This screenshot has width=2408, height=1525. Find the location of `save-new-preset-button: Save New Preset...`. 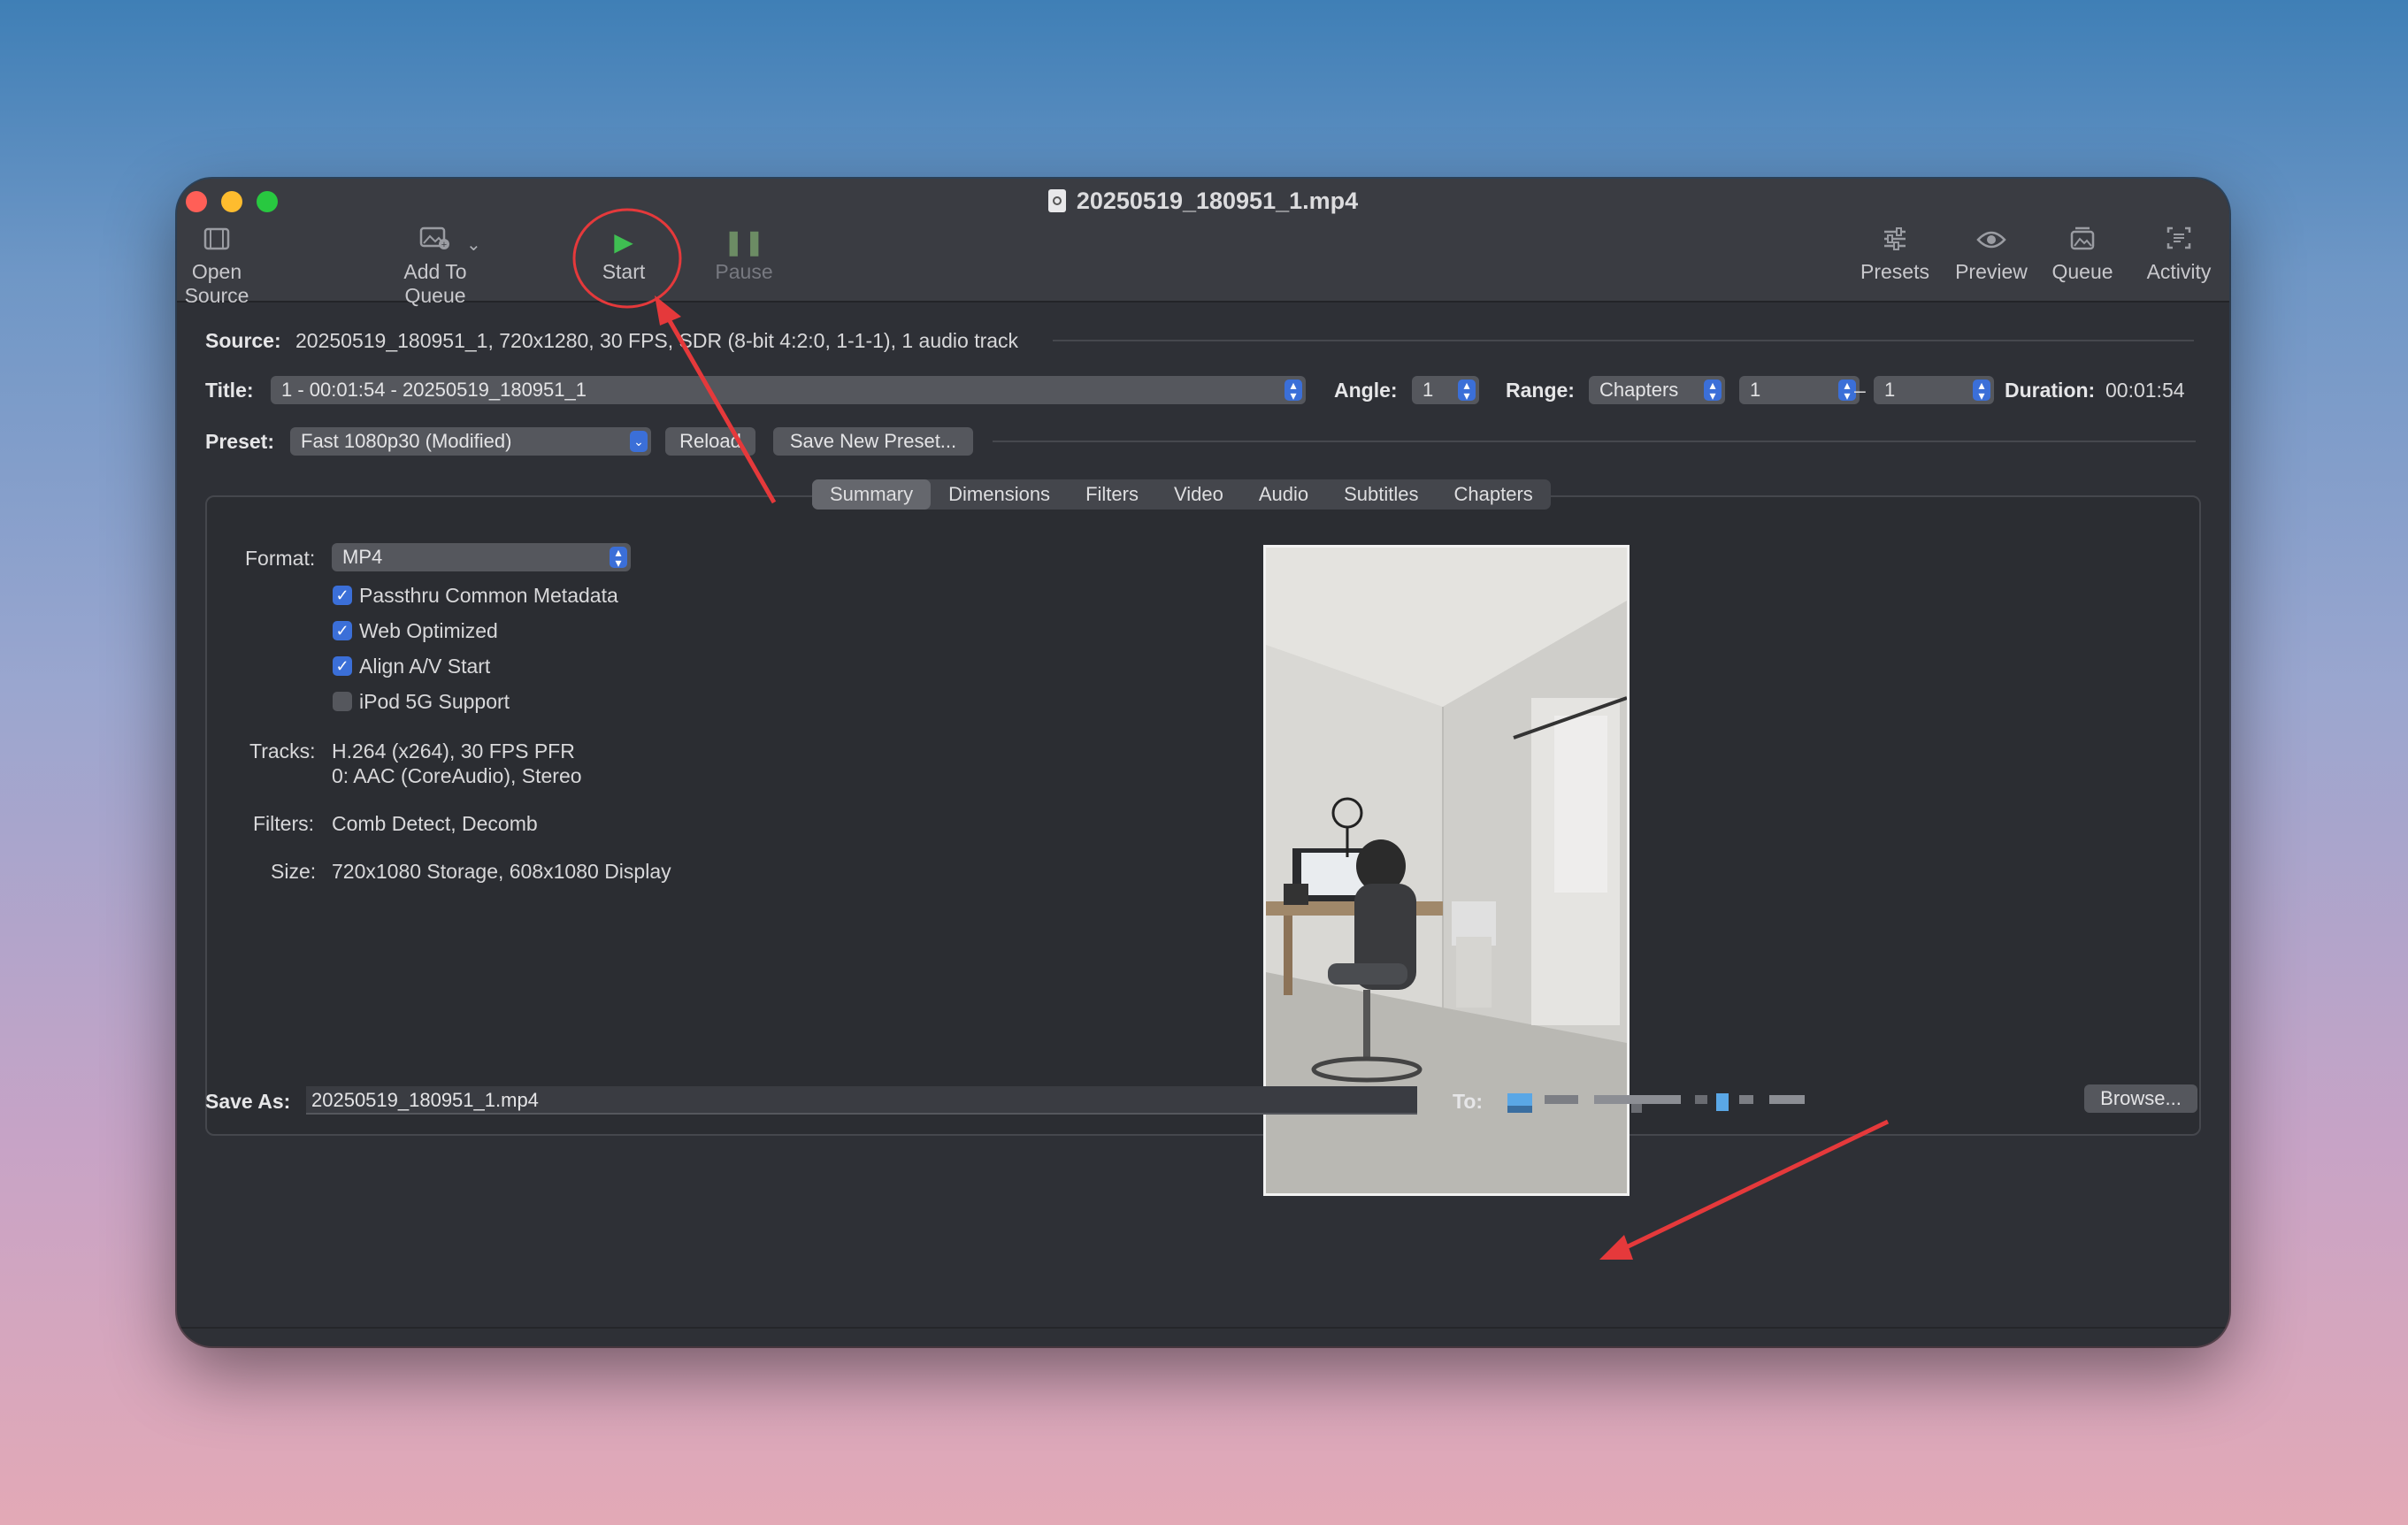

save-new-preset-button: Save New Preset... is located at coordinates (873, 441).